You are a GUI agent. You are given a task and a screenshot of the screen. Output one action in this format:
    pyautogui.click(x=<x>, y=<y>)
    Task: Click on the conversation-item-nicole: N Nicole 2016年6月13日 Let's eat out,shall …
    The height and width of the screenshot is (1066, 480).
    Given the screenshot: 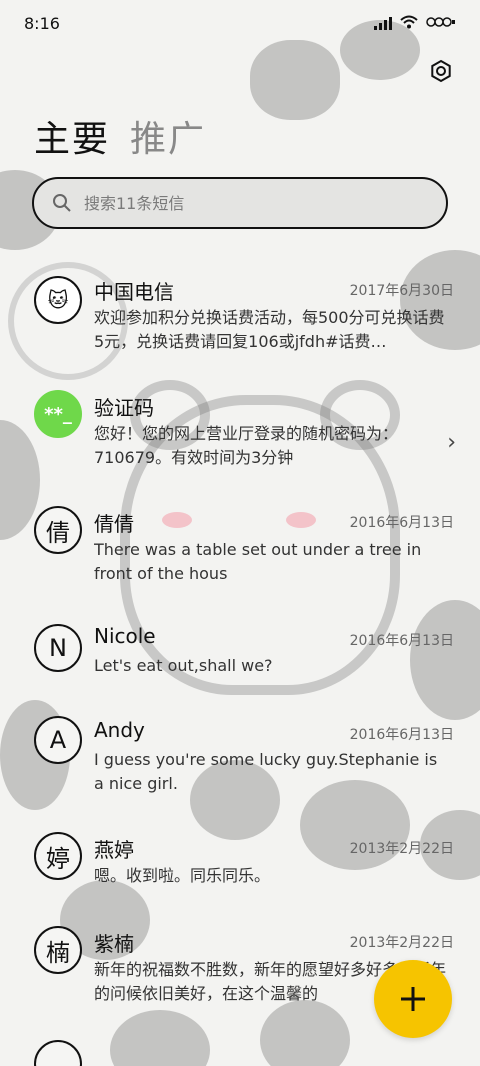 What is the action you would take?
    pyautogui.click(x=240, y=652)
    